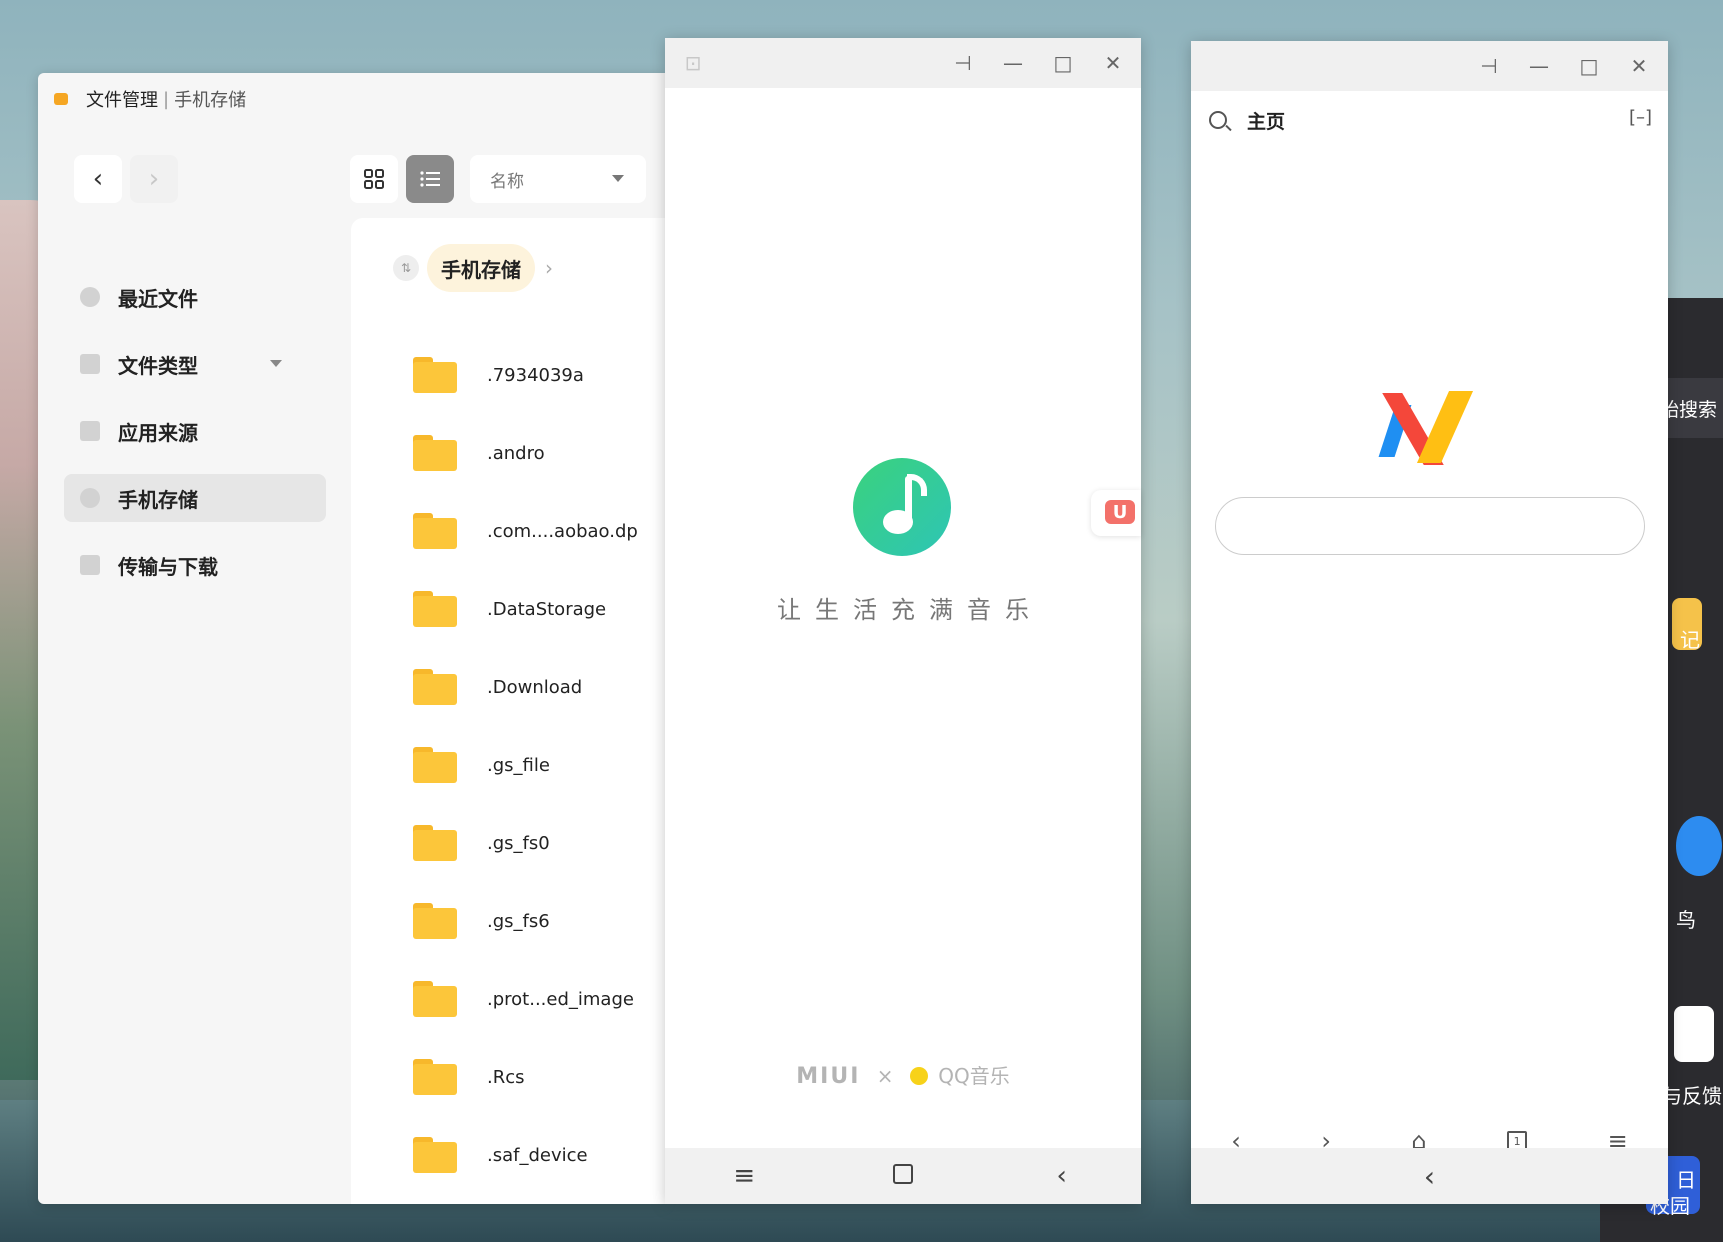  Describe the element at coordinates (1429, 66) in the screenshot. I see `browser-titlebar: ⊣ — □ ✕` at that location.